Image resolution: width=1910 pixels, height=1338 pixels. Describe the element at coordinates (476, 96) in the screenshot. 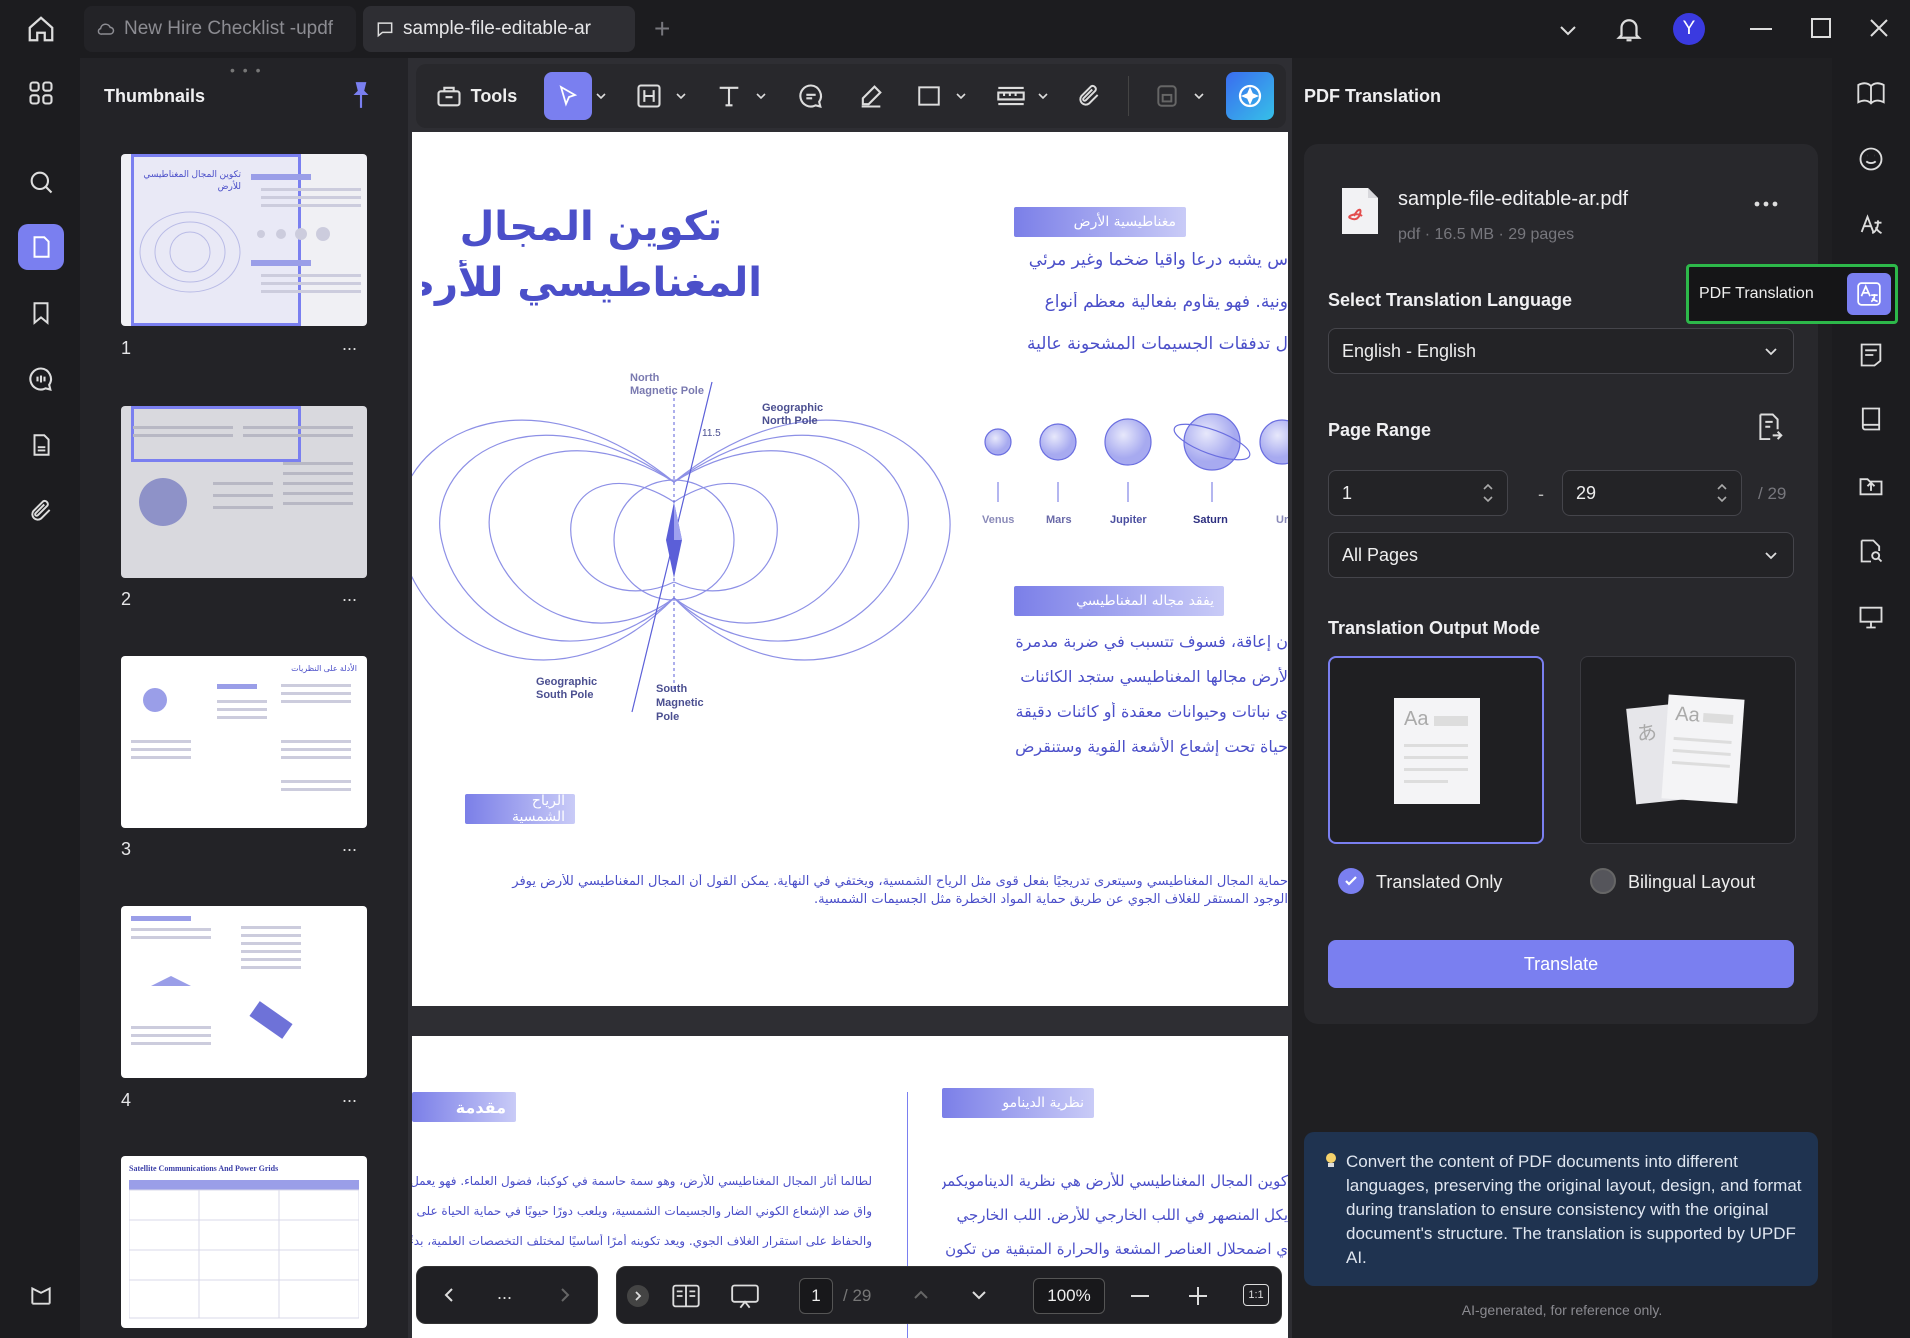

I see `tools-button: Tools` at that location.